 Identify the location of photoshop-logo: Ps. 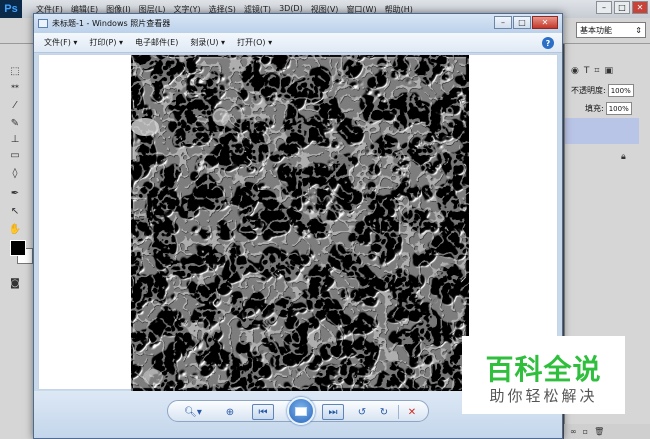
(11, 9).